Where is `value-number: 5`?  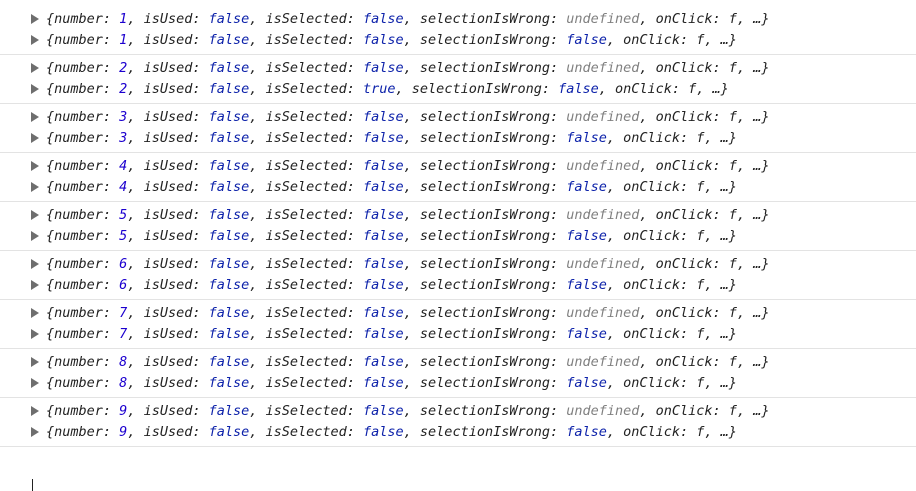
value-number: 5 is located at coordinates (123, 236).